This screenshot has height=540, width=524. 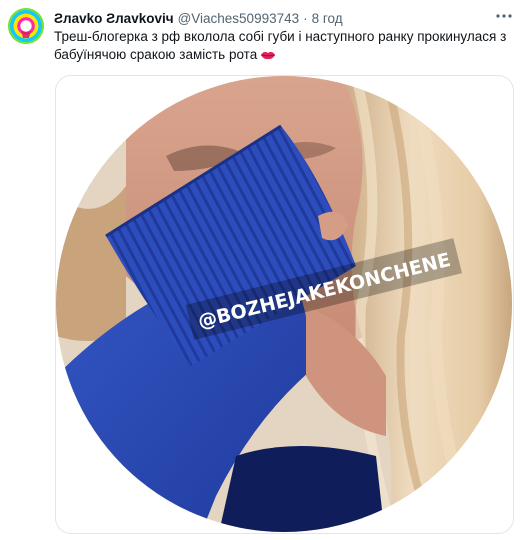 What do you see at coordinates (327, 18) in the screenshot?
I see `tweet-timestamp: 8 год` at bounding box center [327, 18].